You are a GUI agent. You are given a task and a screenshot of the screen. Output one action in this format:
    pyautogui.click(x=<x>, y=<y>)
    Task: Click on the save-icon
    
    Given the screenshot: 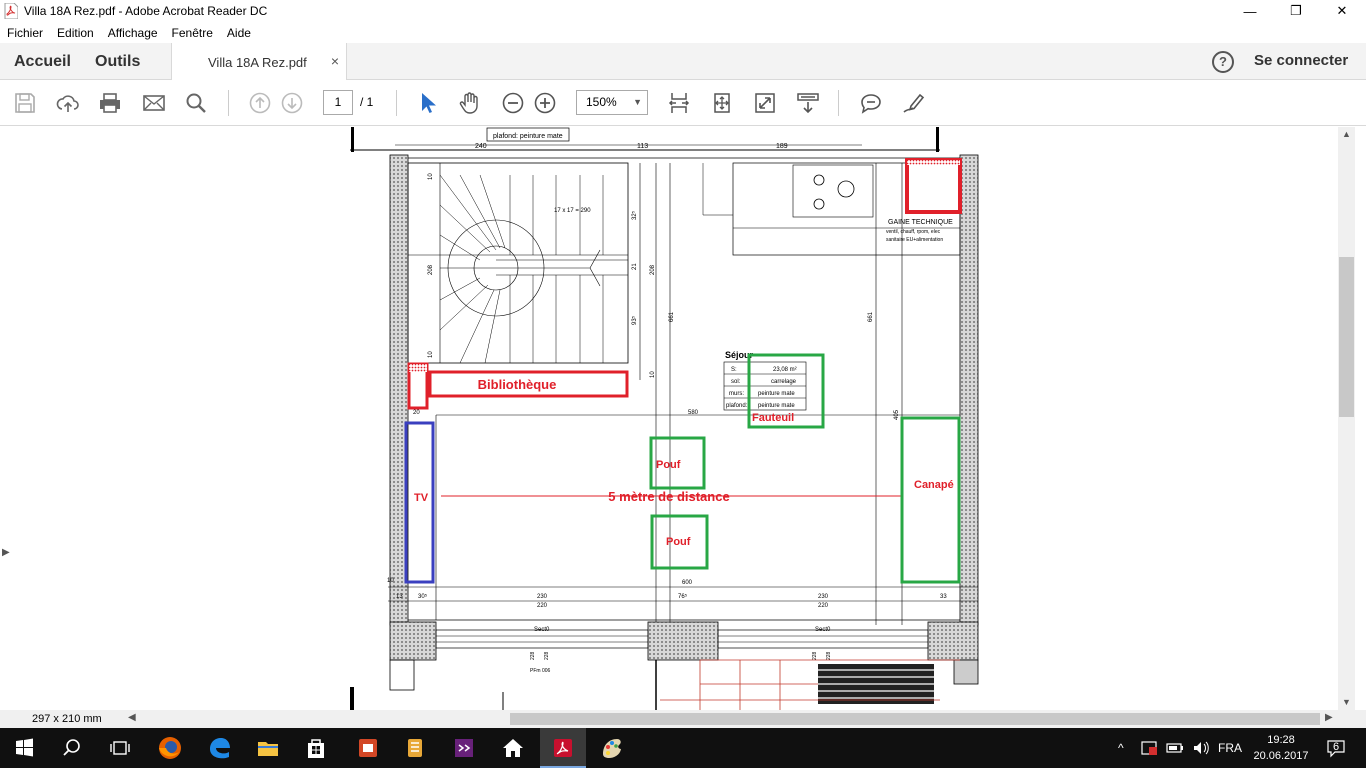 What is the action you would take?
    pyautogui.click(x=25, y=103)
    